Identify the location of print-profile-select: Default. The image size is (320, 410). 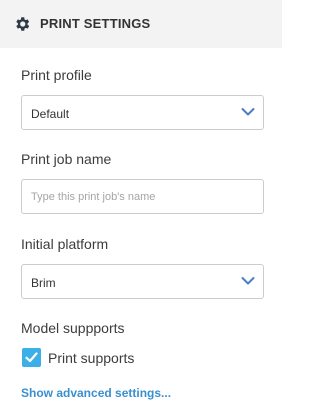
(142, 112).